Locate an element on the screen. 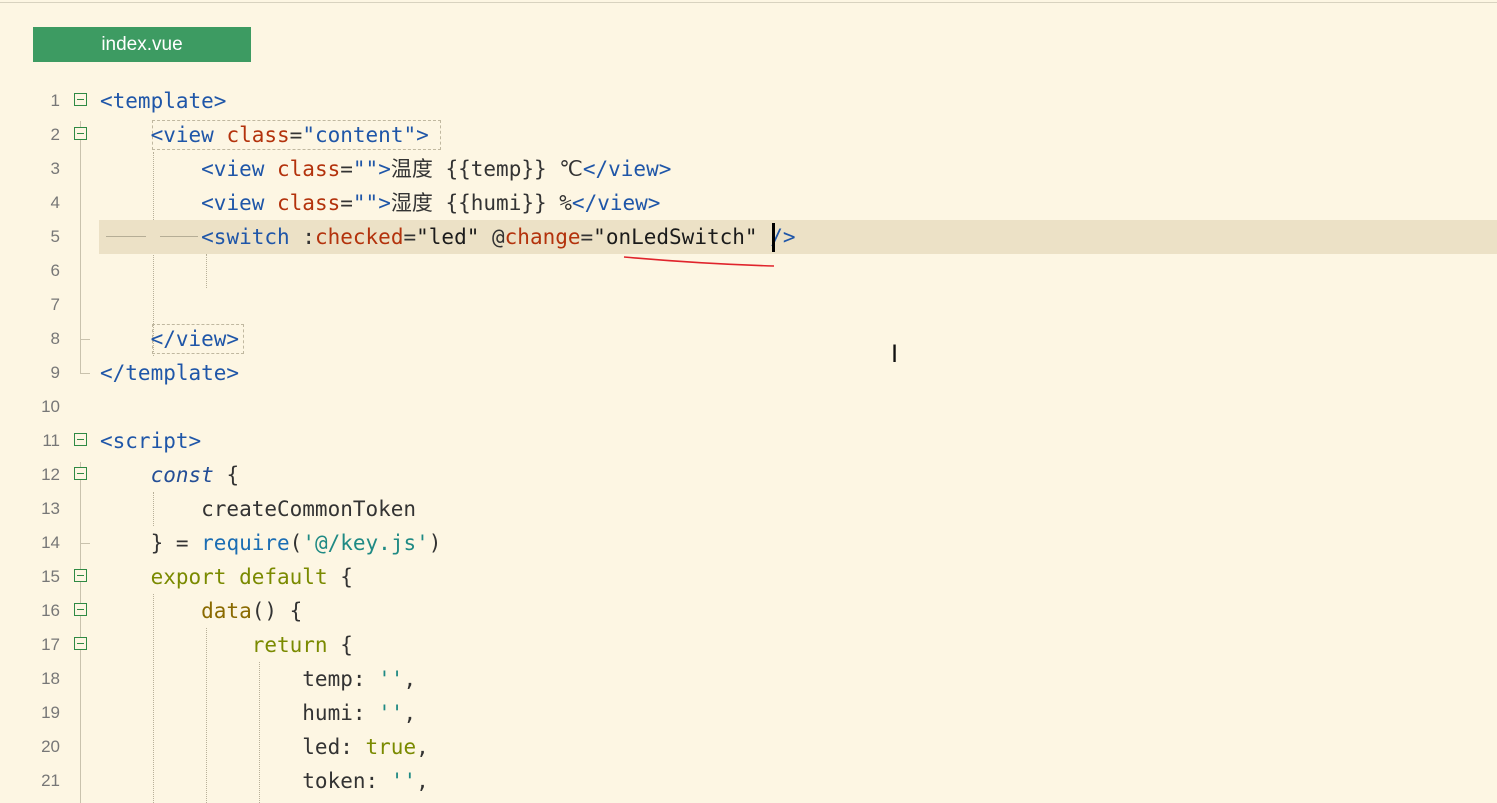 The height and width of the screenshot is (803, 1497). code-token: "content" is located at coordinates (359, 135).